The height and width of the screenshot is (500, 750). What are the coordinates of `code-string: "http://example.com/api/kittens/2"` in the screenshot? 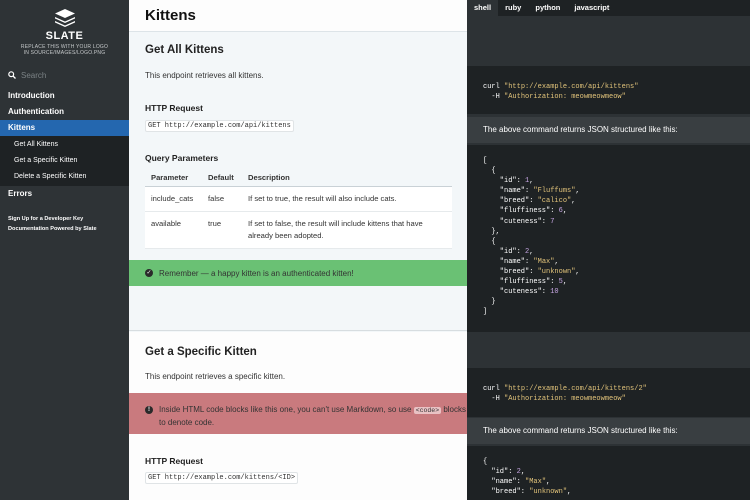 It's located at (575, 389).